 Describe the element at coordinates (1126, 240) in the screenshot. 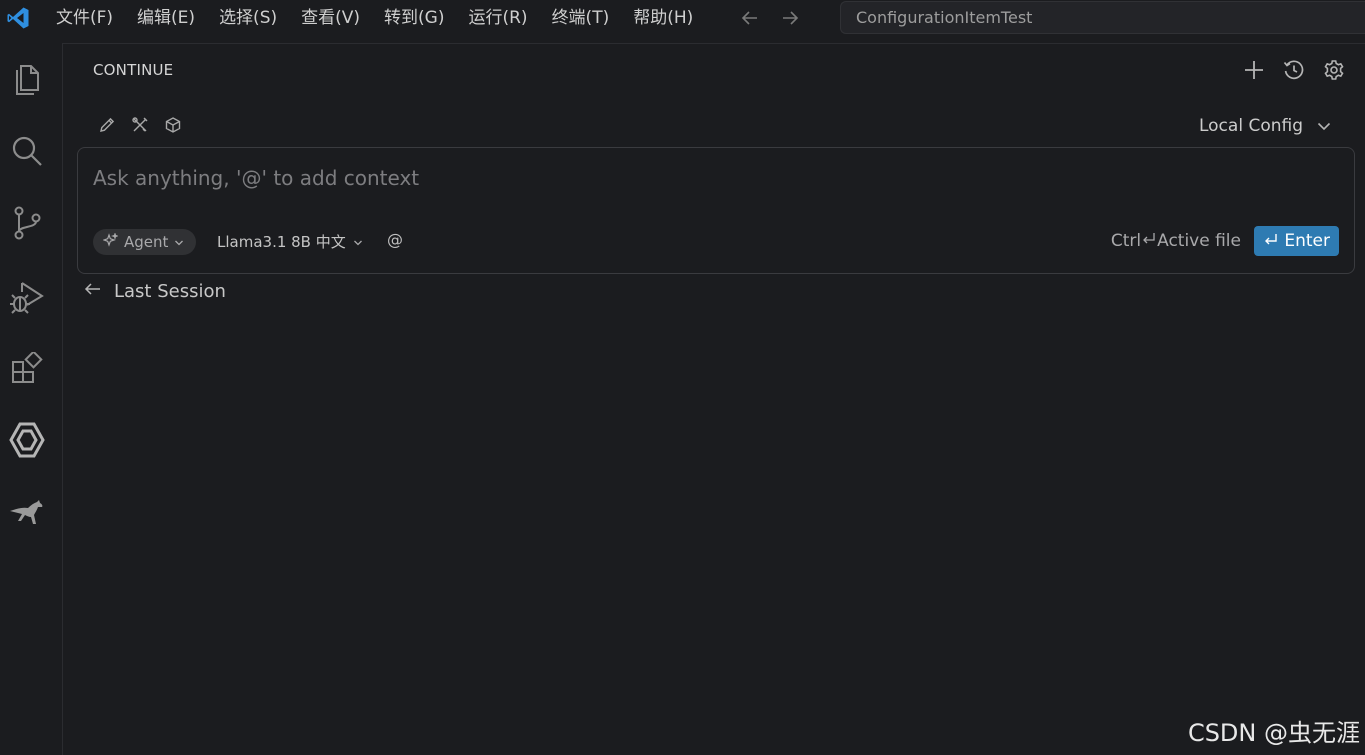

I see `shortcut-prefix: Ctrl` at that location.